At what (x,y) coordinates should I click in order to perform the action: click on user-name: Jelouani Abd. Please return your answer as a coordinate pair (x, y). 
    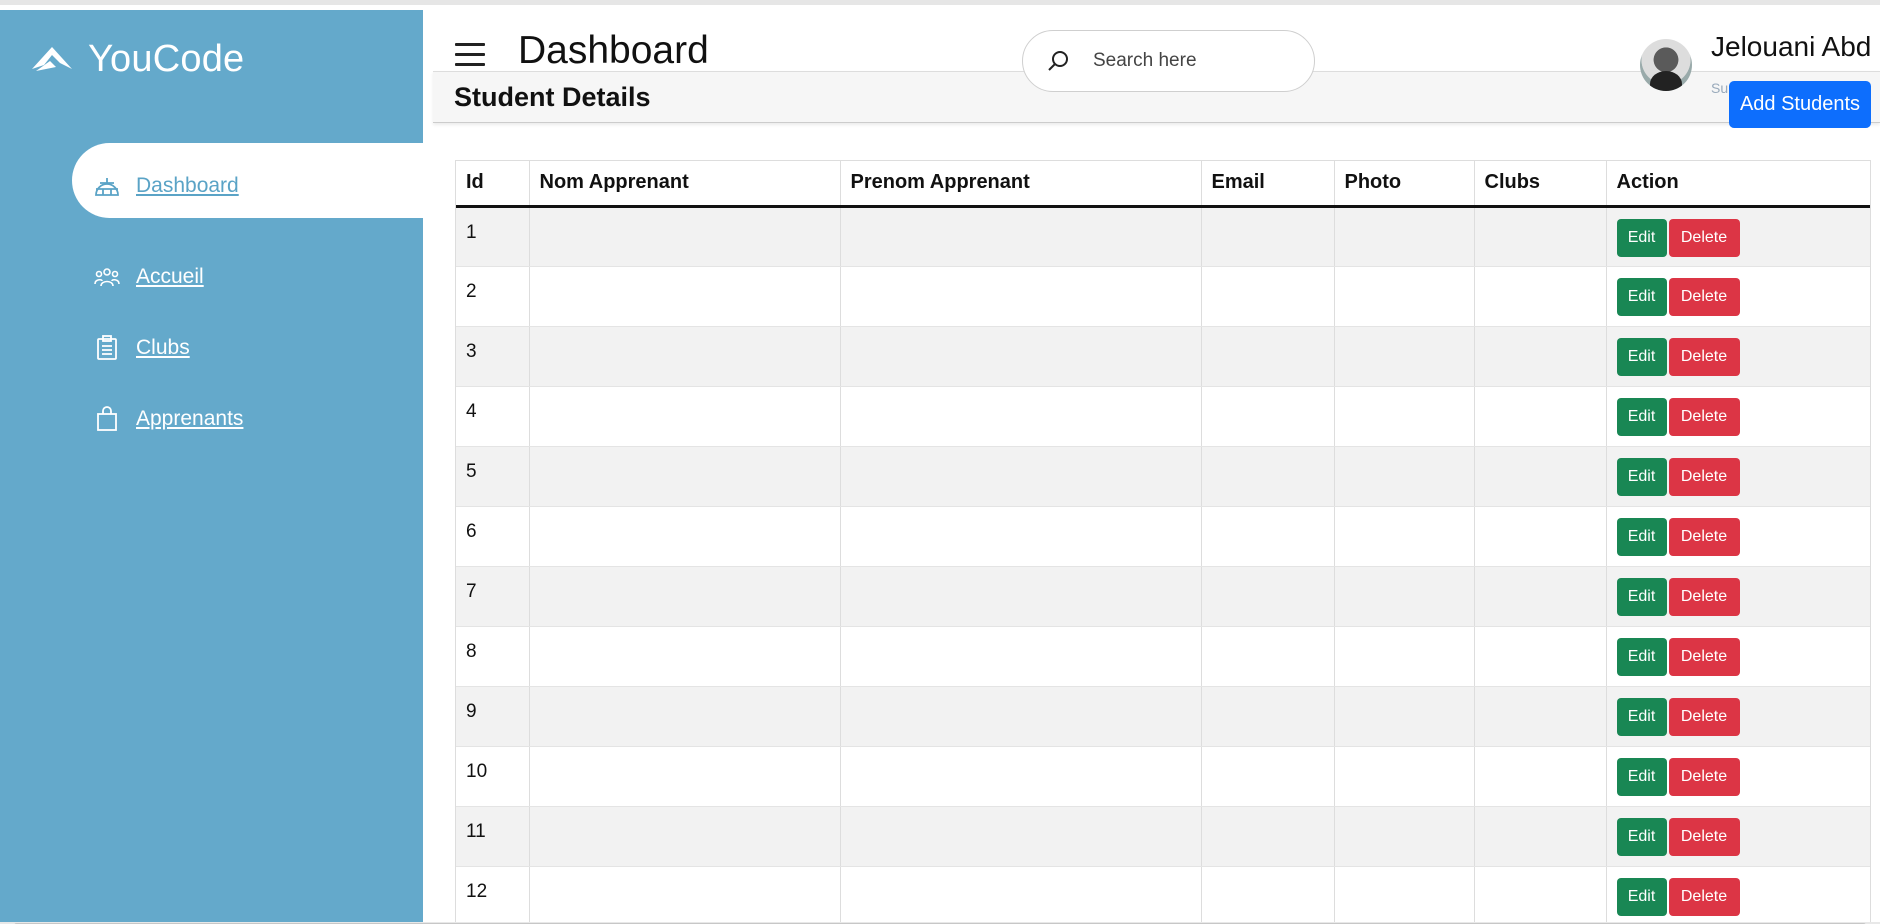
    Looking at the image, I should click on (1791, 46).